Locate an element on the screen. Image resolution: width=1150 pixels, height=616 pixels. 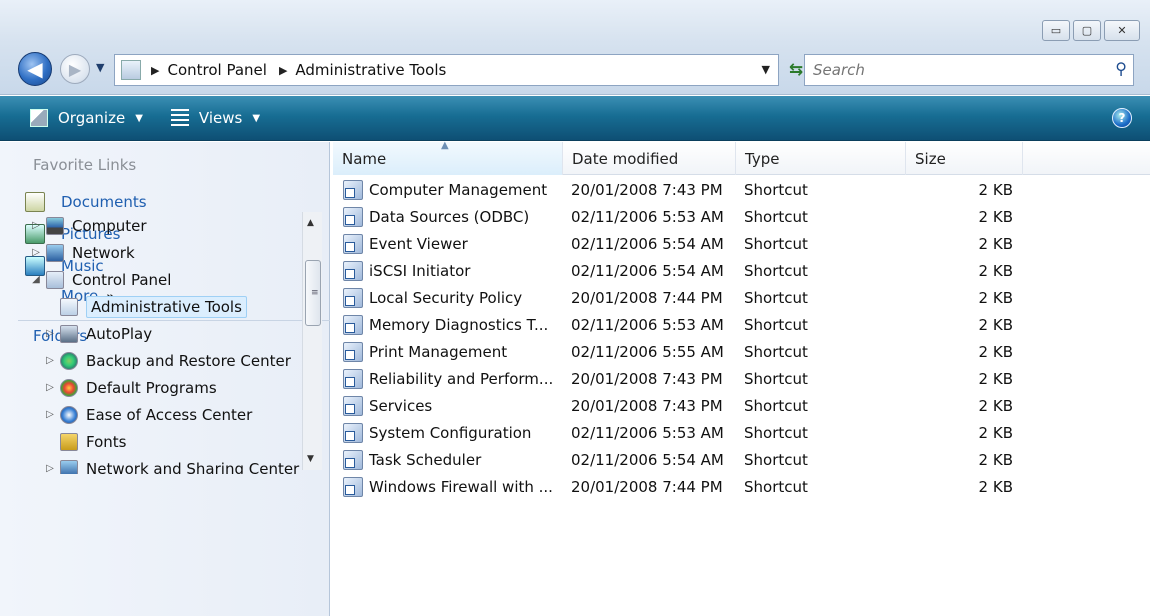
scroll-grip-icon: ≡ is located at coordinates (315, 293).